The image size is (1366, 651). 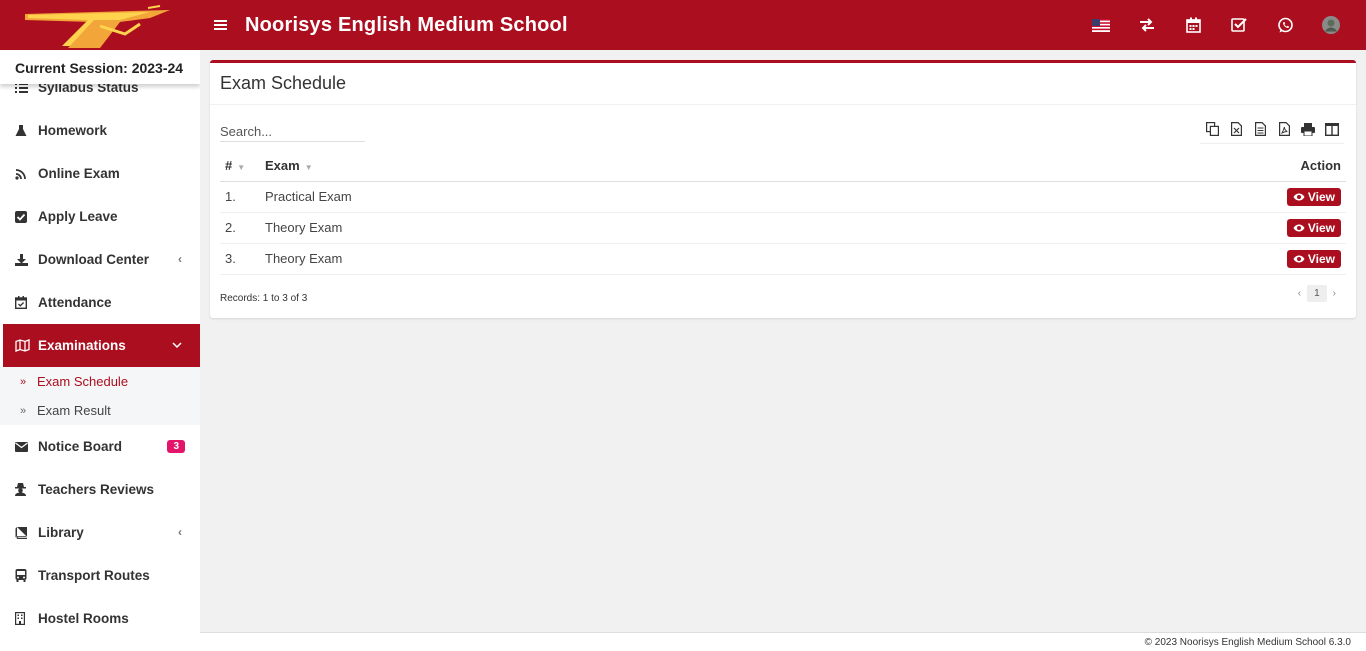 What do you see at coordinates (406, 24) in the screenshot?
I see `school-title: Noorisys English Medium School` at bounding box center [406, 24].